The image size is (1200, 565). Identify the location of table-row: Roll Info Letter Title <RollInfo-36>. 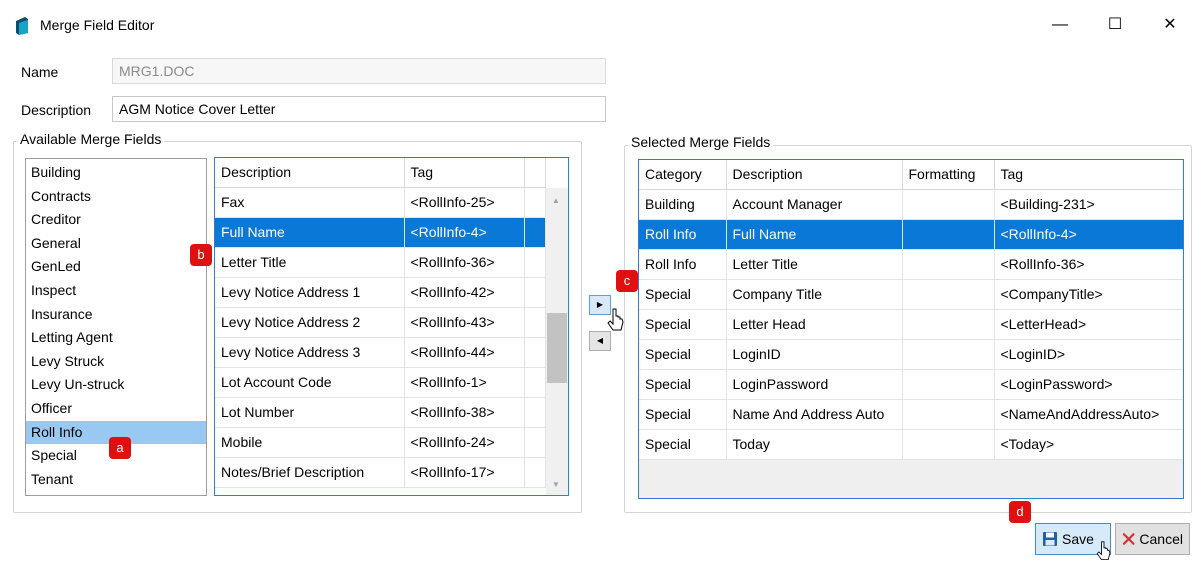
(911, 264).